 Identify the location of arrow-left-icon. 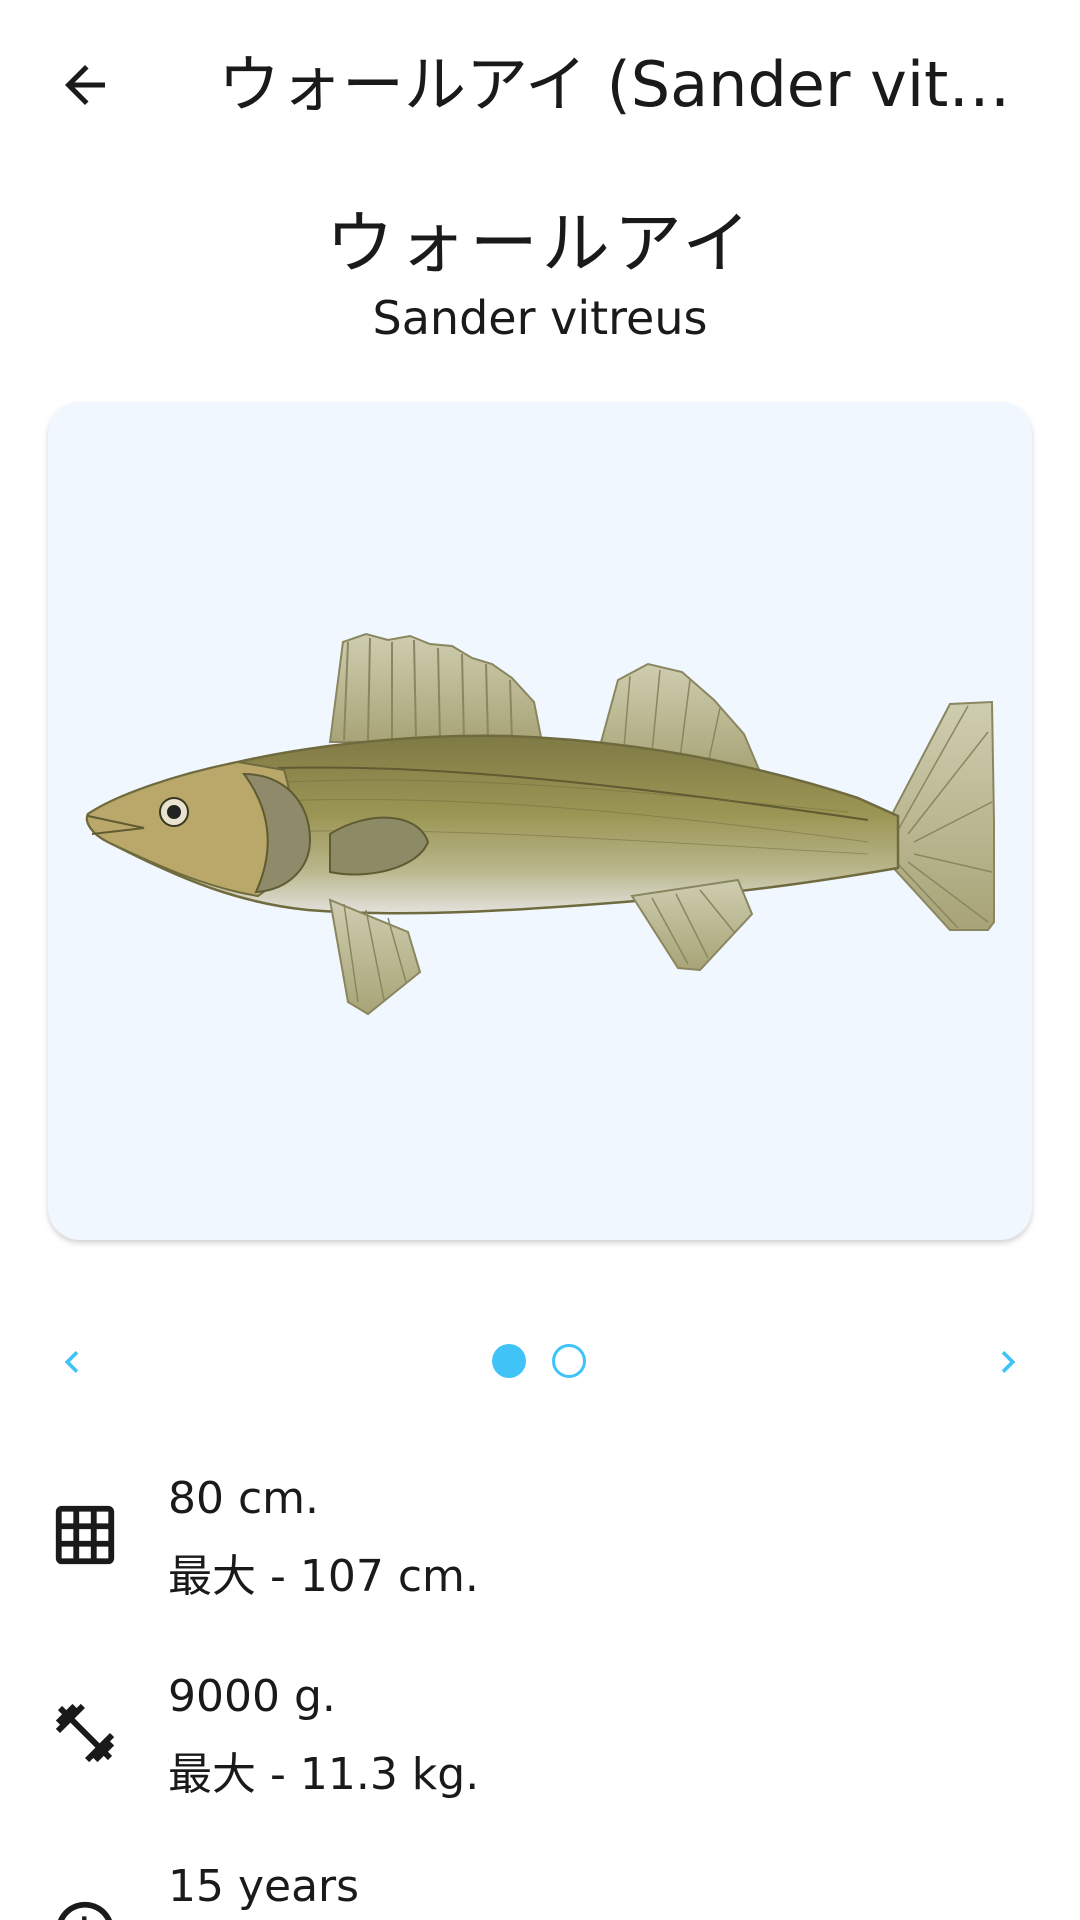
(85, 85).